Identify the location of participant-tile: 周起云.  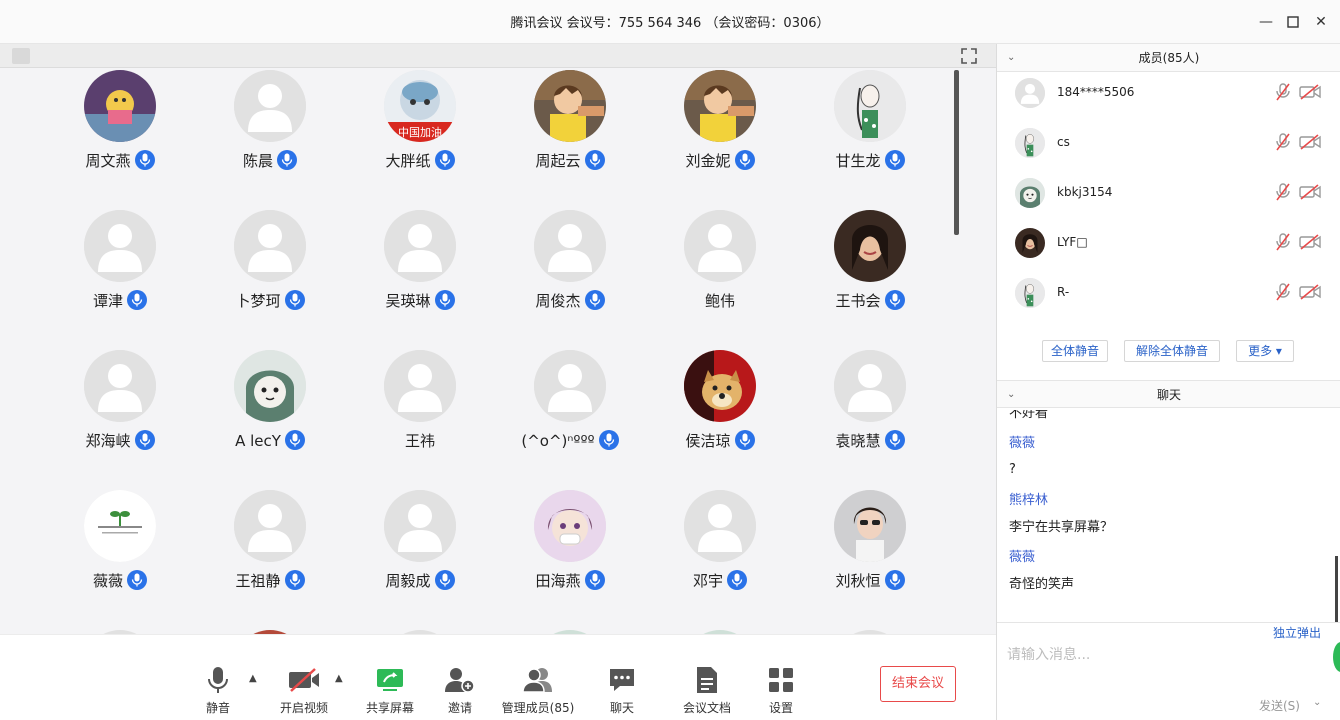
(565, 130).